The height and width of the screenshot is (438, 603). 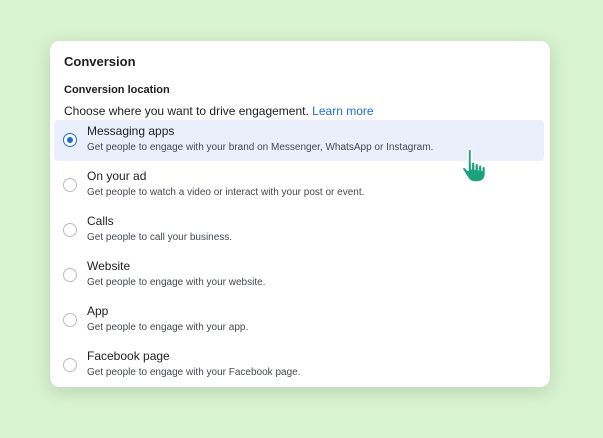 I want to click on learn-more-link: Learn more, so click(x=342, y=111).